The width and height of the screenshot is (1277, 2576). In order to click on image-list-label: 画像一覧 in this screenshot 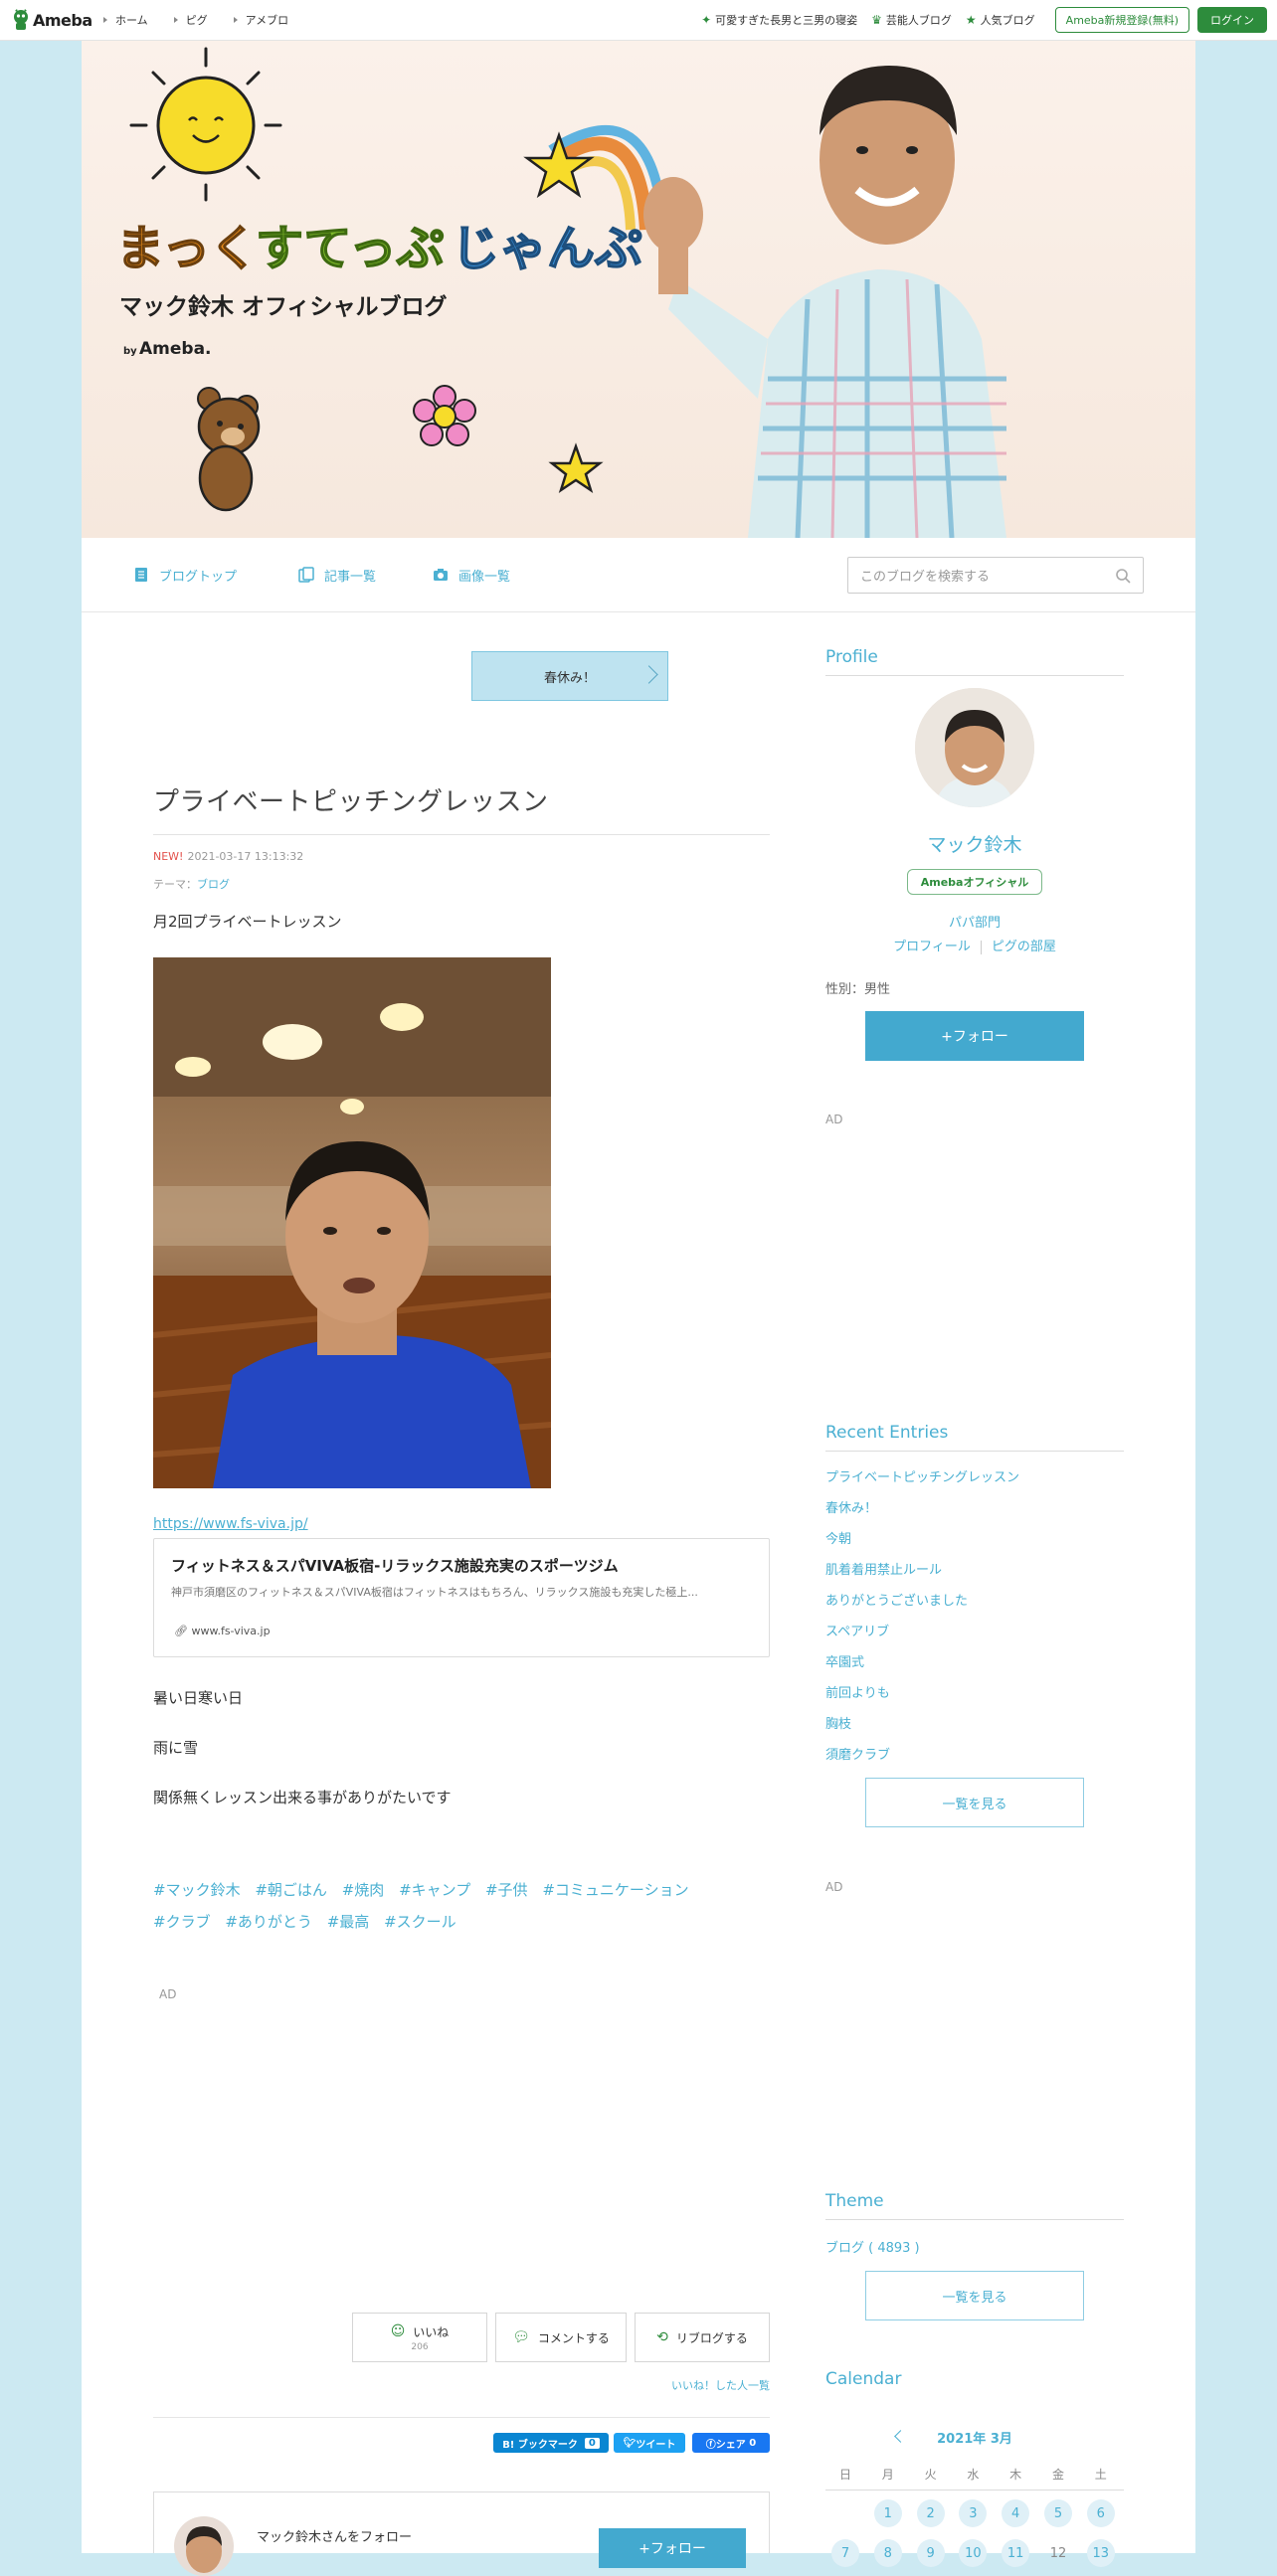, I will do `click(485, 577)`.